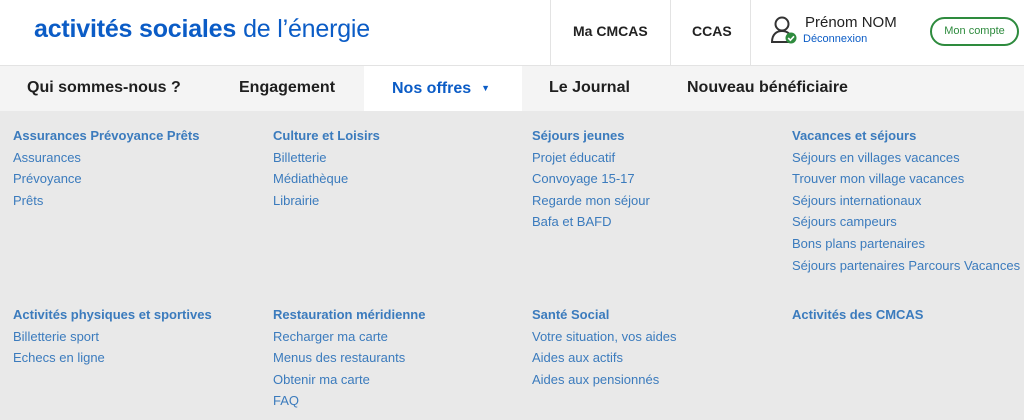 The height and width of the screenshot is (420, 1024). I want to click on menu-column-title: Santé Social, so click(657, 315).